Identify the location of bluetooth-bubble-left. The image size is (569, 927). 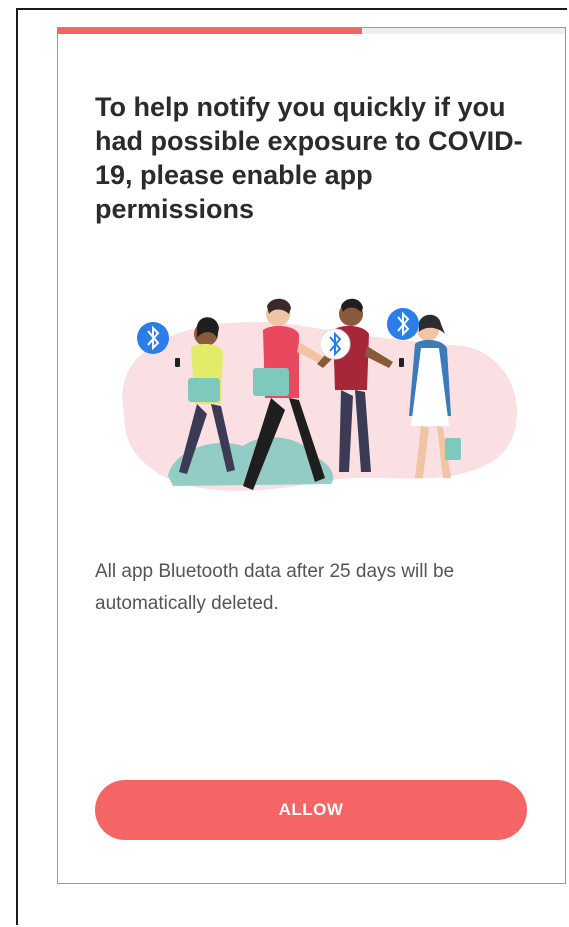
(153, 338).